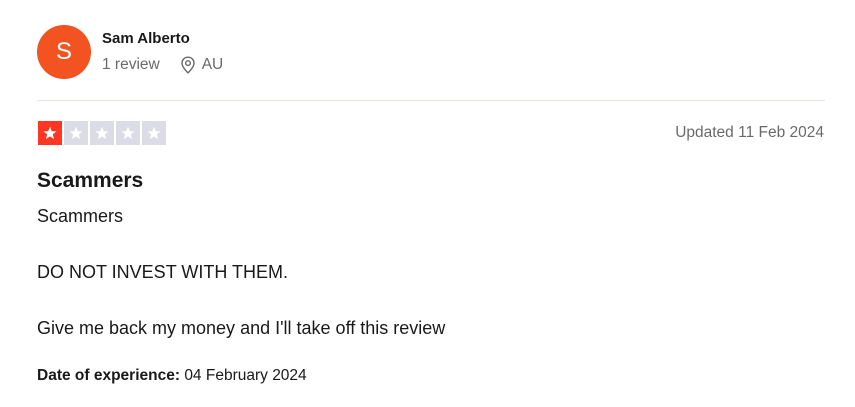 The width and height of the screenshot is (855, 407). Describe the element at coordinates (108, 375) in the screenshot. I see `experience-label: Date of experience:` at that location.